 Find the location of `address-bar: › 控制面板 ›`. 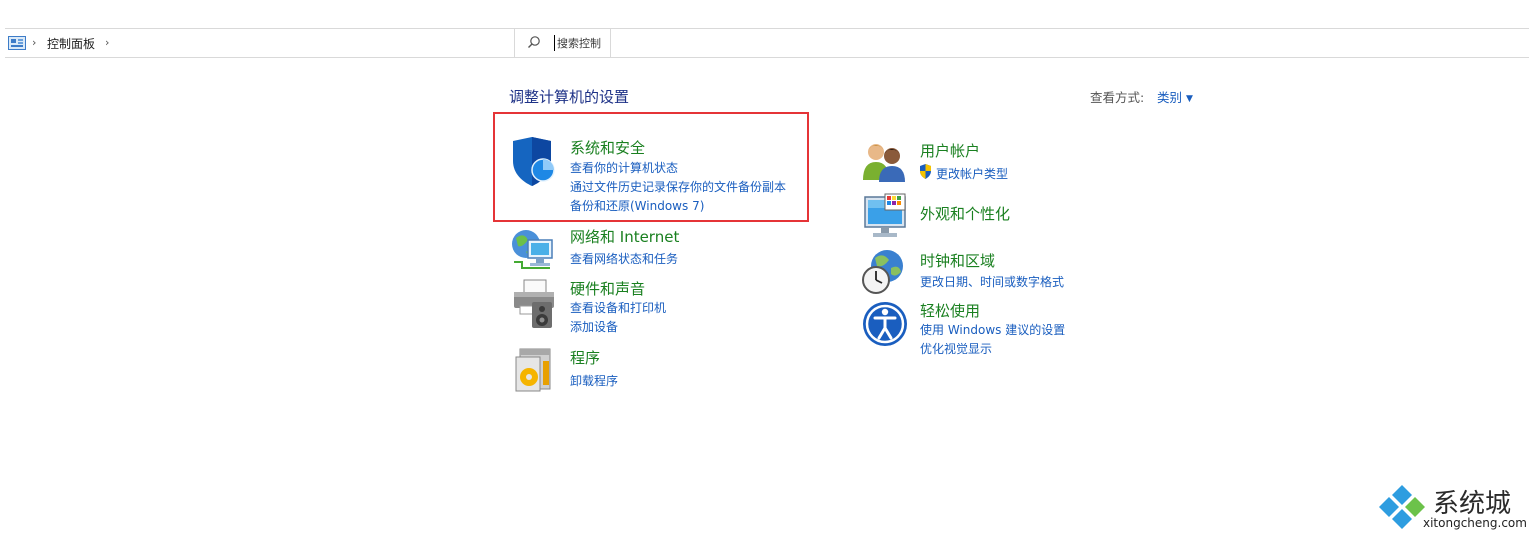

address-bar: › 控制面板 › is located at coordinates (767, 43).